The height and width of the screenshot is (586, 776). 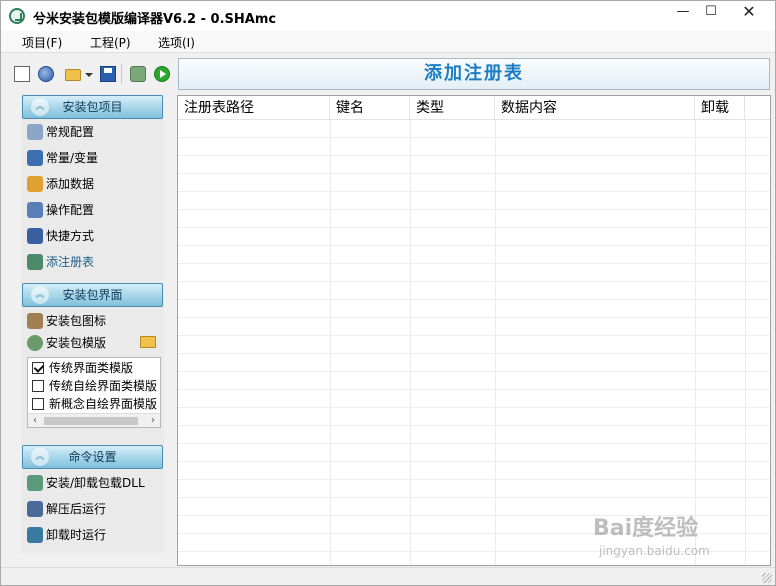 I want to click on column-header-type: 类型, so click(x=452, y=108).